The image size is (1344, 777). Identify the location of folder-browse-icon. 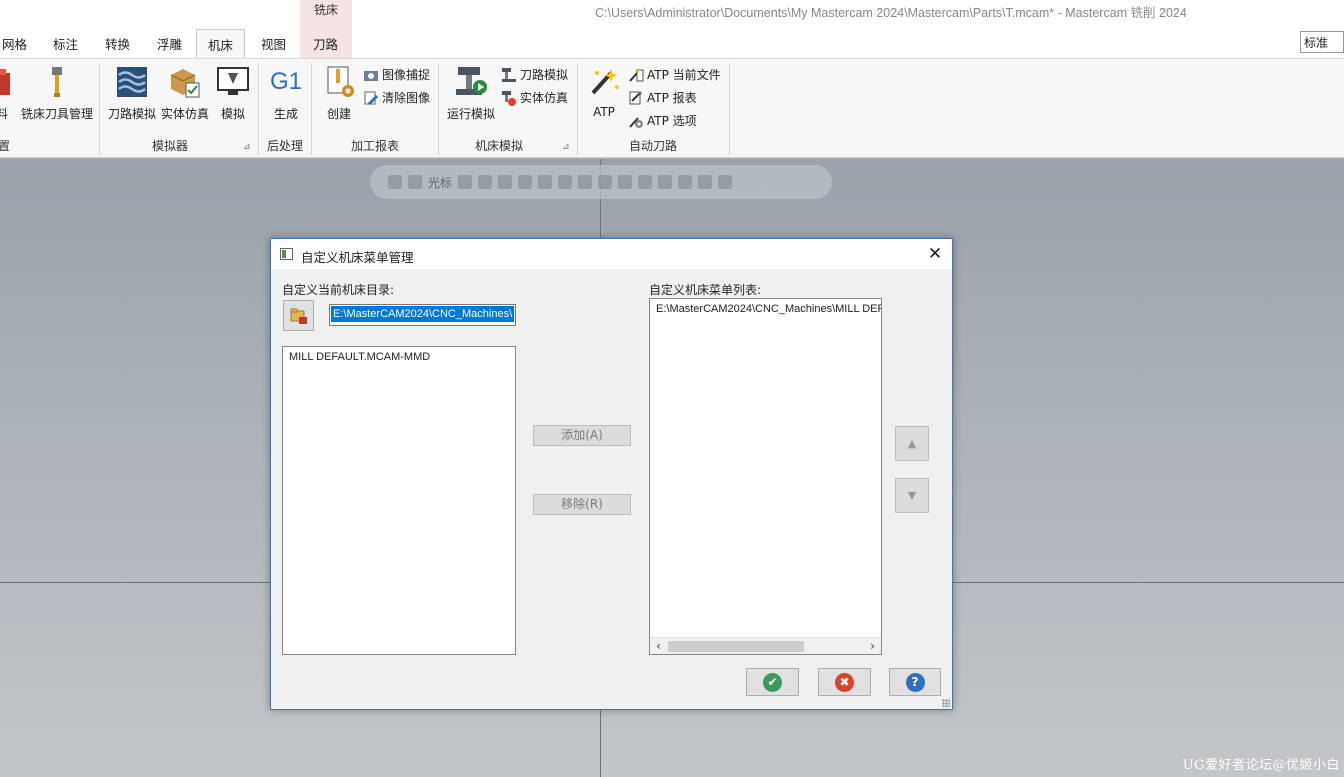
(298, 316).